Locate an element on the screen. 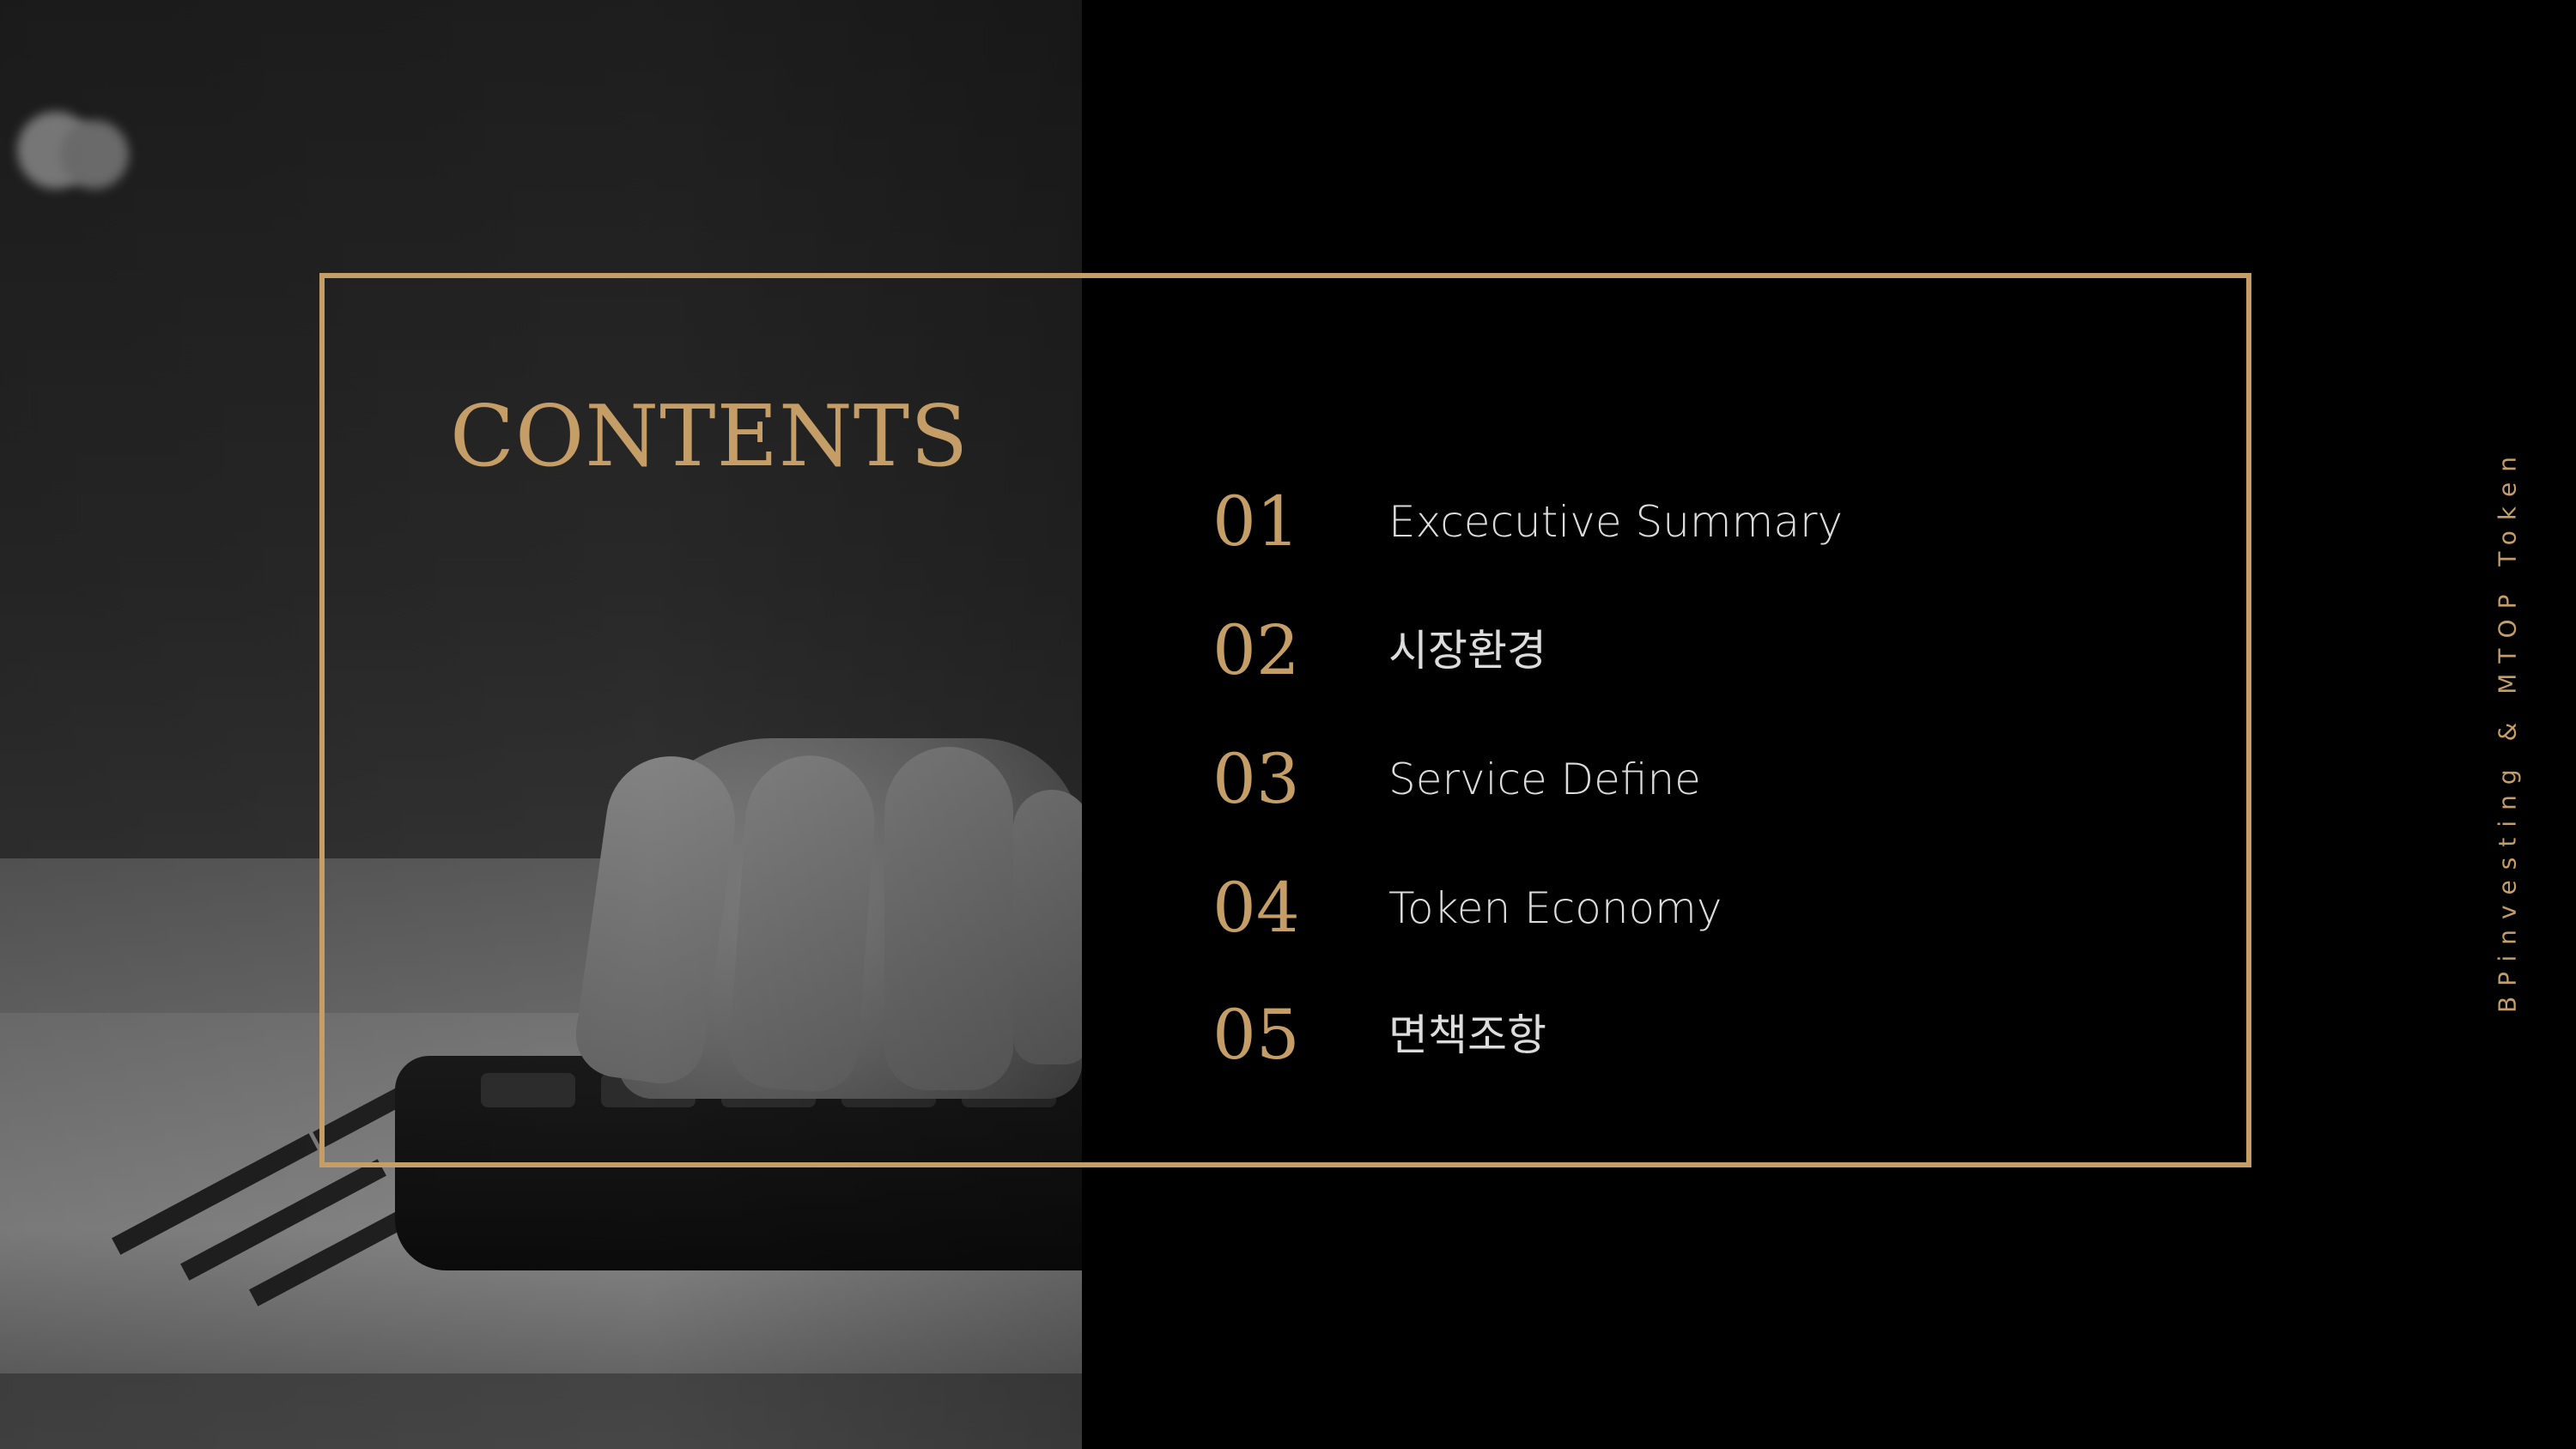 Image resolution: width=2576 pixels, height=1449 pixels. toc-item: 01 Excecutive Summary is located at coordinates (1528, 522).